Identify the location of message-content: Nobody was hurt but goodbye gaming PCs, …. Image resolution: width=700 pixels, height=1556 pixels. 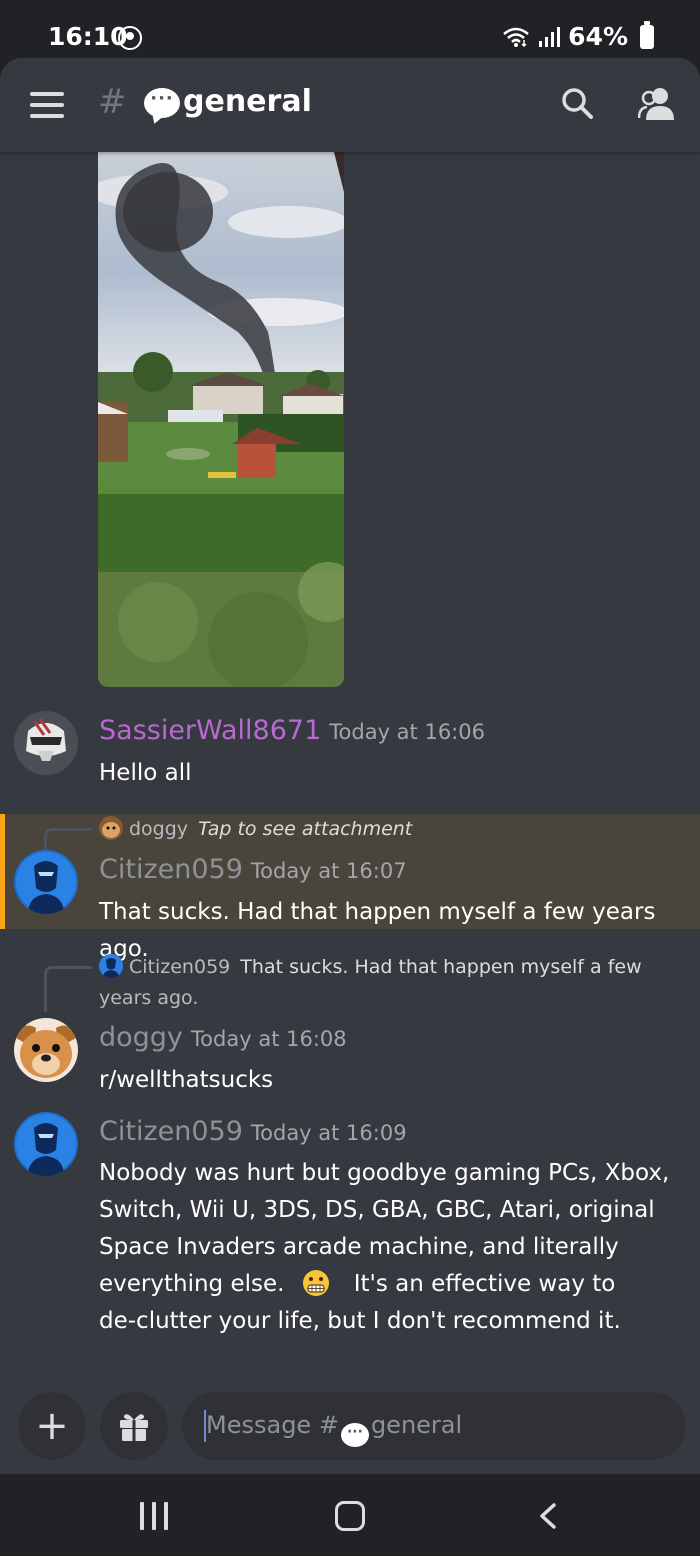
(394, 1247).